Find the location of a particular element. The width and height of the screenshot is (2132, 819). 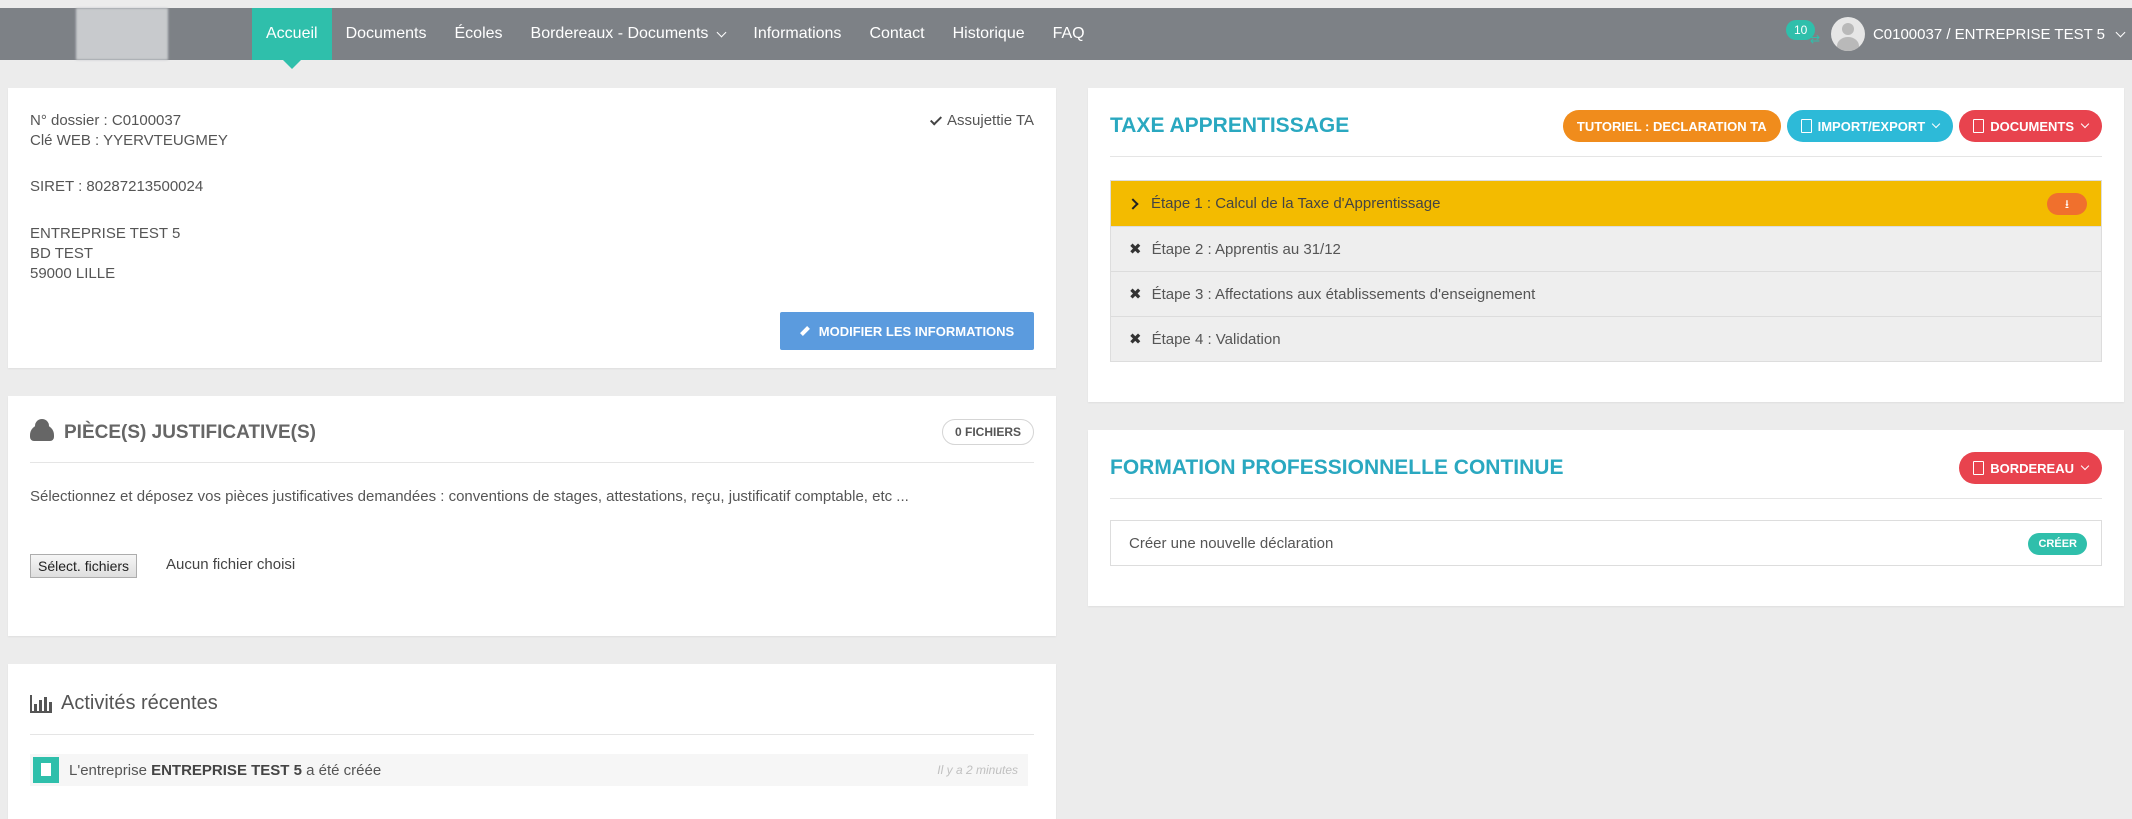

nav-label: Accueil is located at coordinates (292, 33).